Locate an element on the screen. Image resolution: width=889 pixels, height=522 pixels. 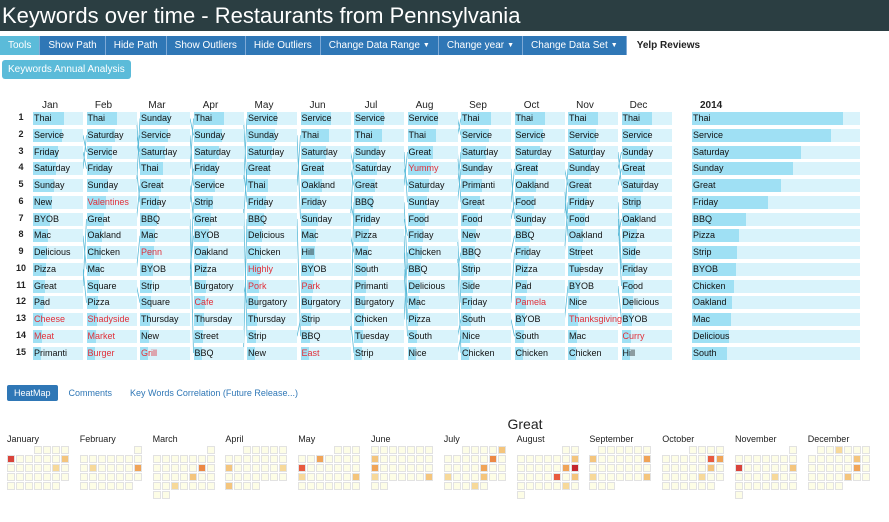
keyword-cell: Sunday is located at coordinates (165, 118).